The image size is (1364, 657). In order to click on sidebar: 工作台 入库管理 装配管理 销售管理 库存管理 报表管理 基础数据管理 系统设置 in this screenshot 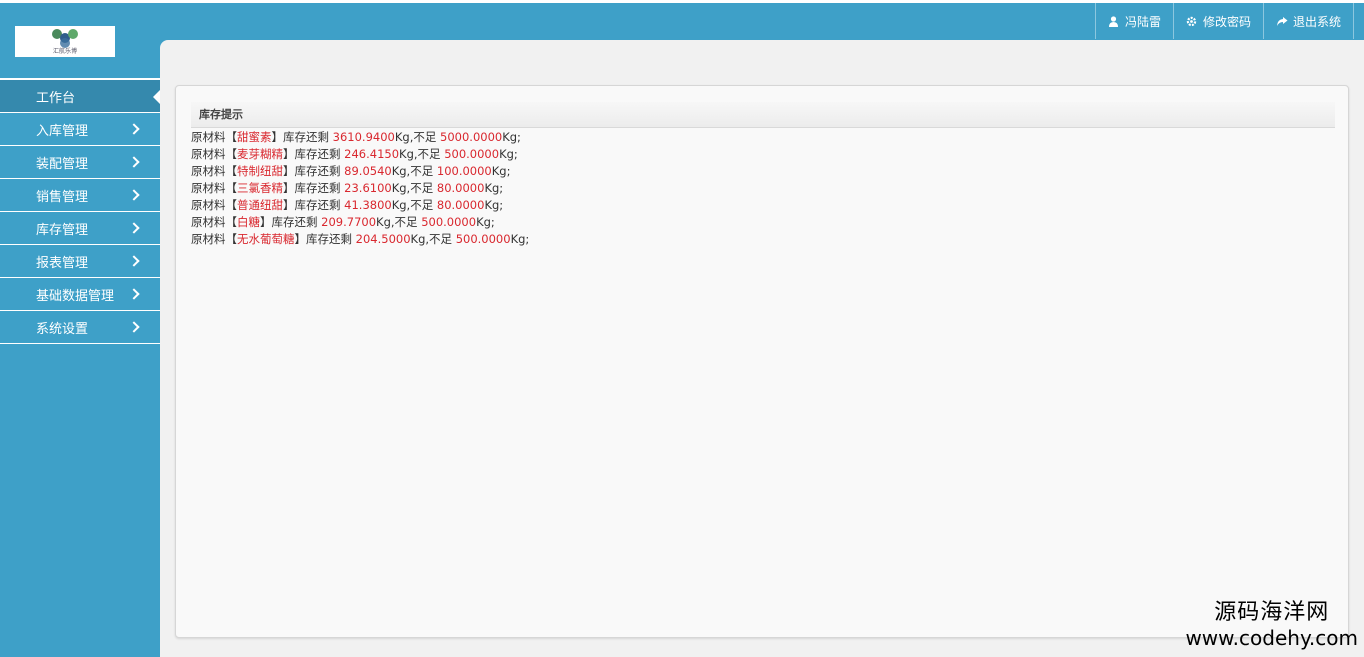, I will do `click(80, 211)`.